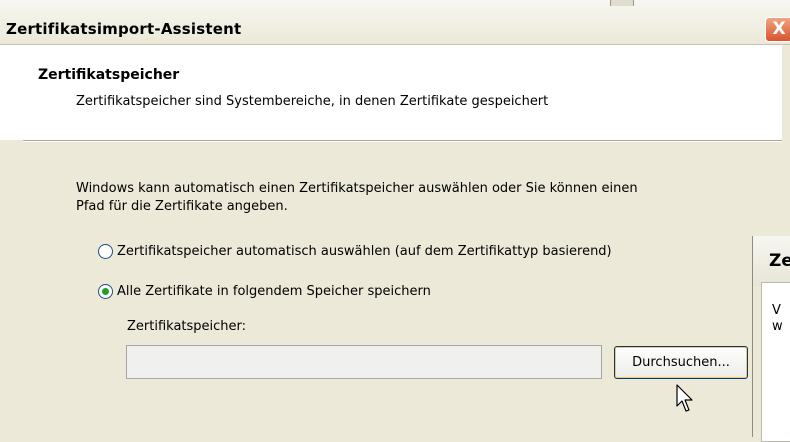  What do you see at coordinates (109, 75) in the screenshot?
I see `page-title: Zertifikatspeicher` at bounding box center [109, 75].